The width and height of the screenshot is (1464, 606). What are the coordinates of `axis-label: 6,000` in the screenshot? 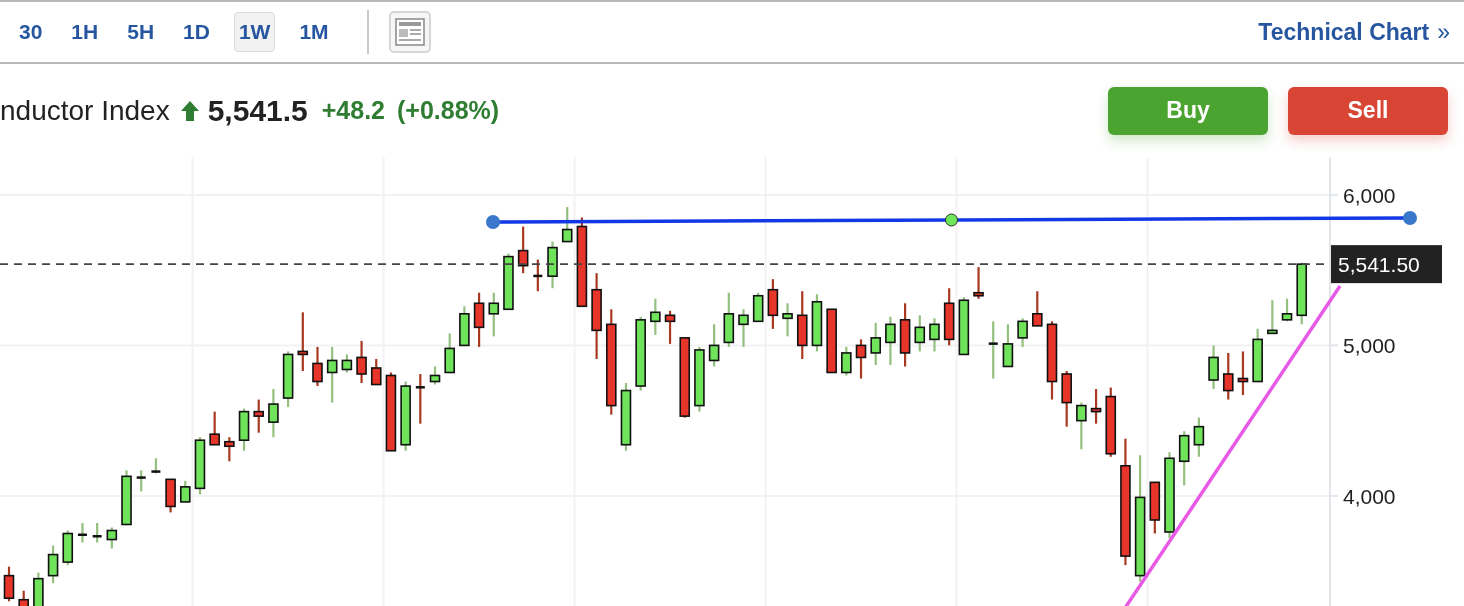 It's located at (1369, 195).